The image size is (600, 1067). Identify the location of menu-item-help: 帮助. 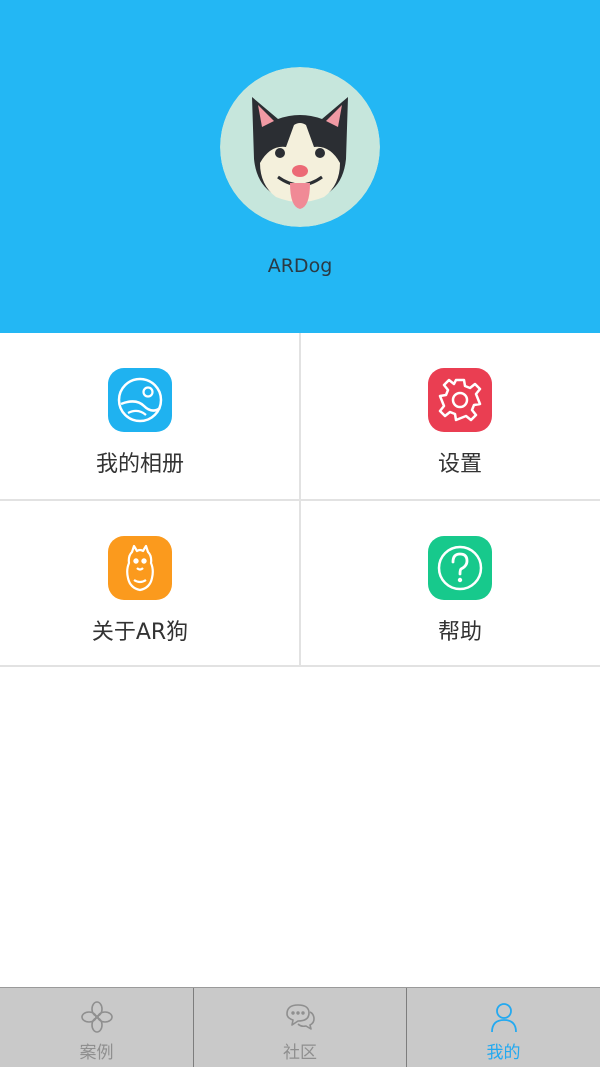
(450, 584).